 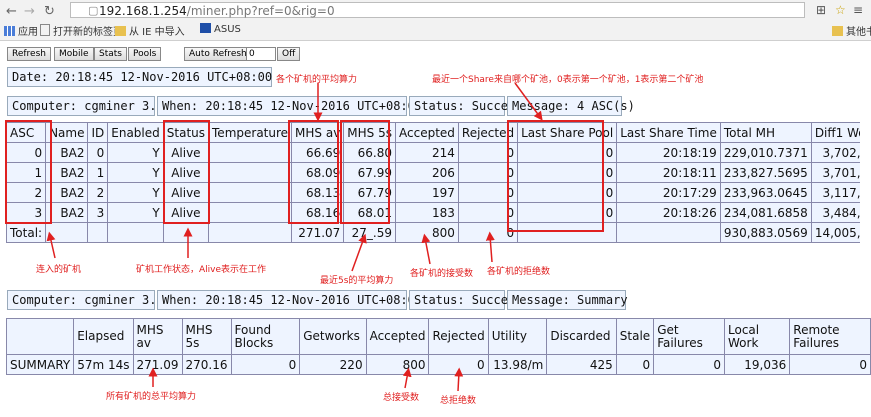 I want to click on page-icon, so click(x=45, y=30).